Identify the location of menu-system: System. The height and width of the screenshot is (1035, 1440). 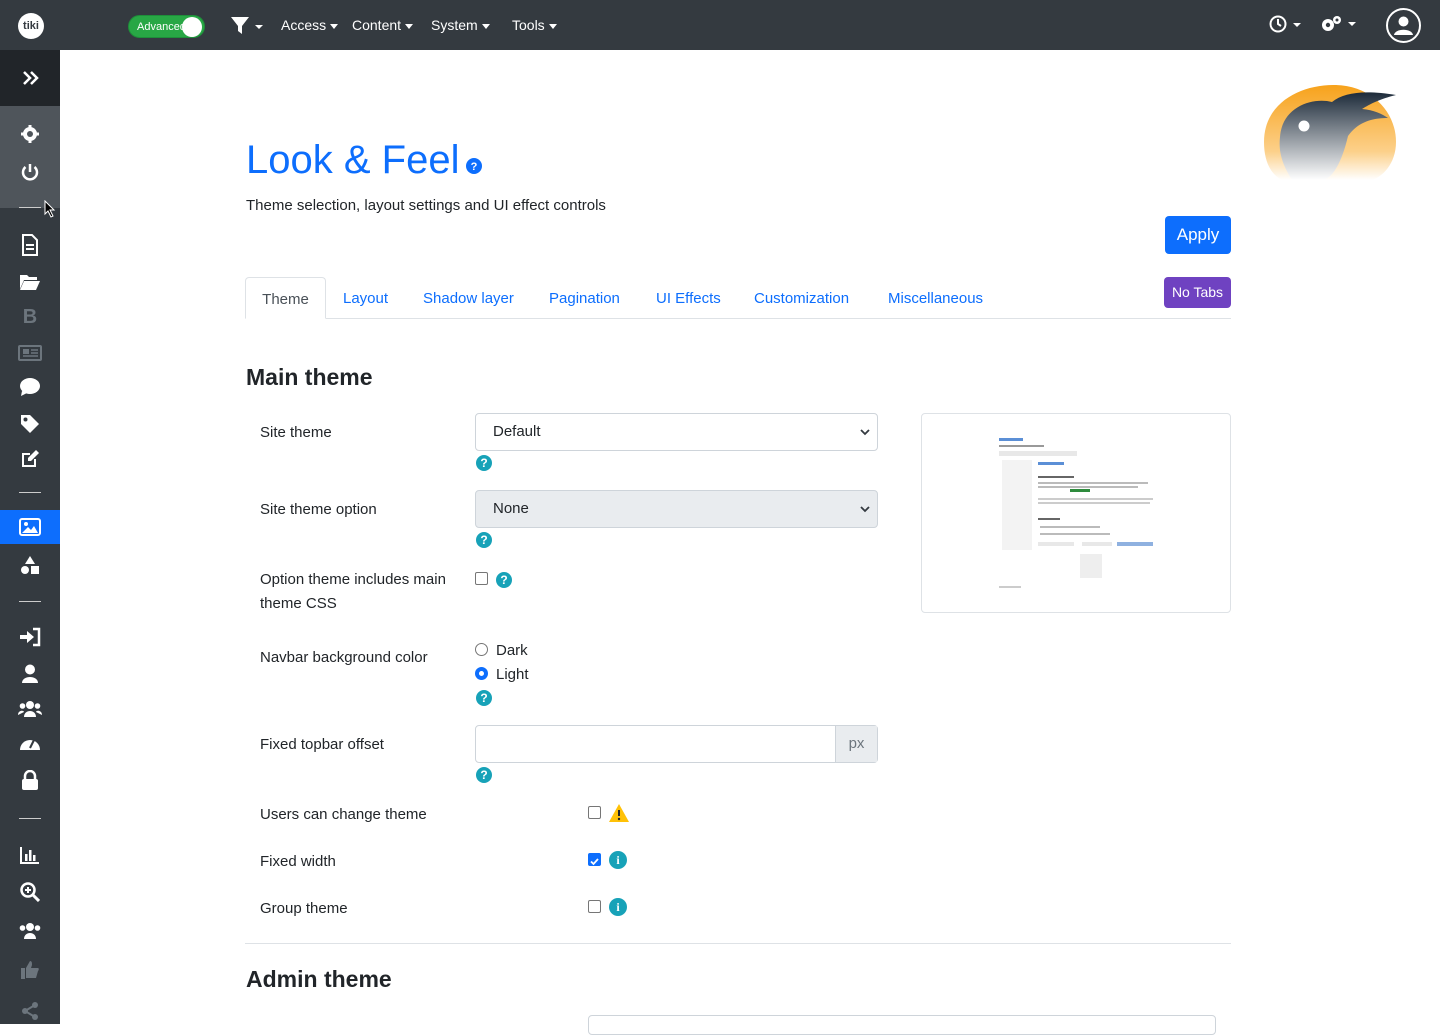
(460, 25).